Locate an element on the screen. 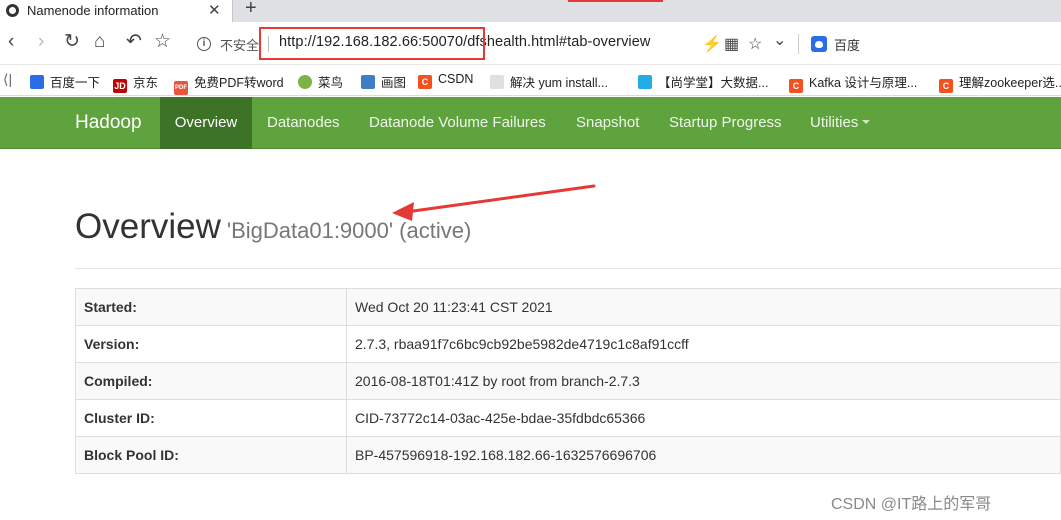 The height and width of the screenshot is (520, 1061). caret-down-icon is located at coordinates (866, 122).